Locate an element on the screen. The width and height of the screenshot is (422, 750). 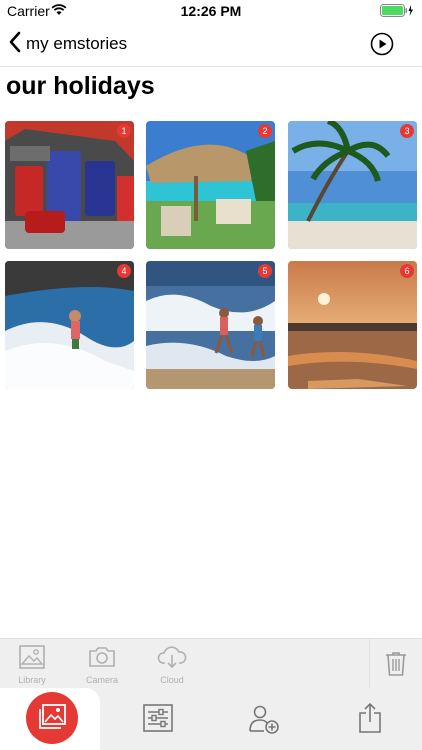
back-button: my emstories is located at coordinates (67, 44).